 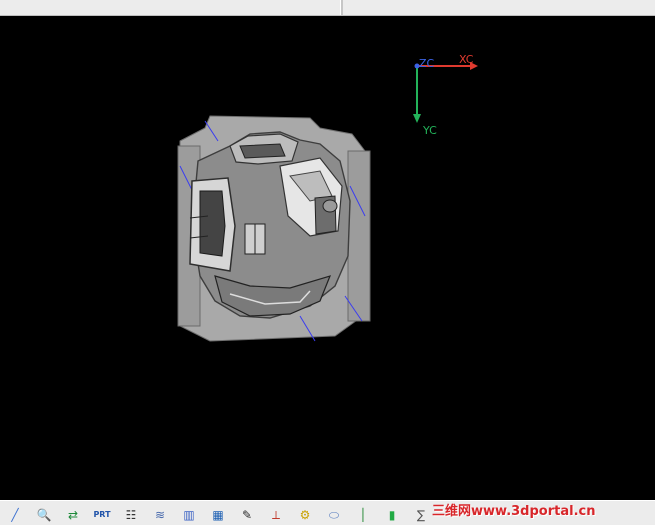 I want to click on yc-axis-label: YC, so click(x=430, y=130).